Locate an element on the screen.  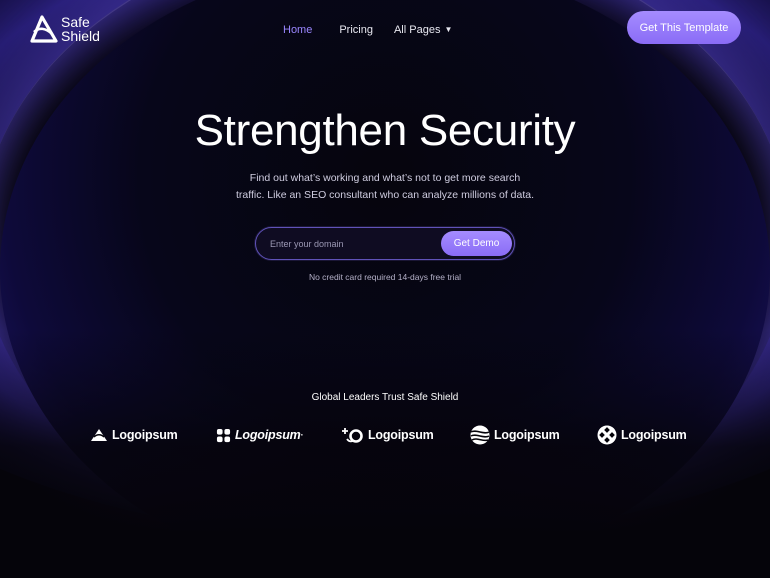
partner-logo-3: Logoipsum is located at coordinates (388, 435).